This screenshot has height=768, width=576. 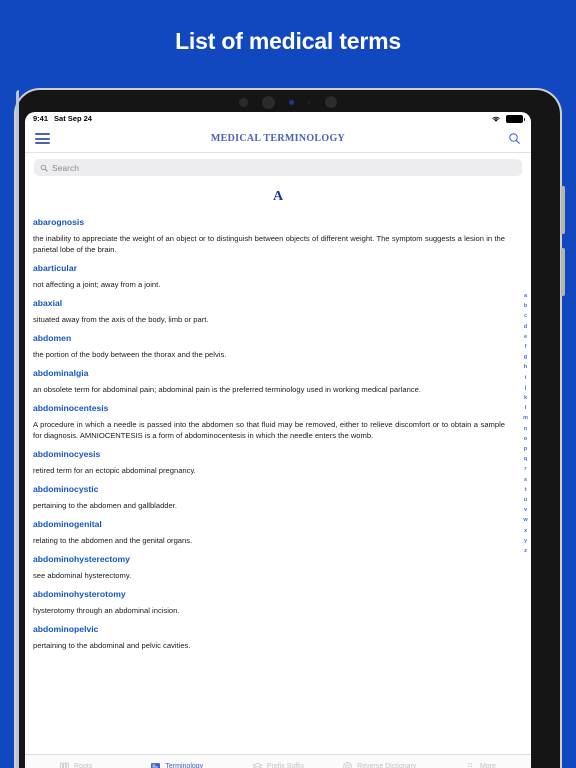 I want to click on alpha-index-n: n, so click(x=525, y=429).